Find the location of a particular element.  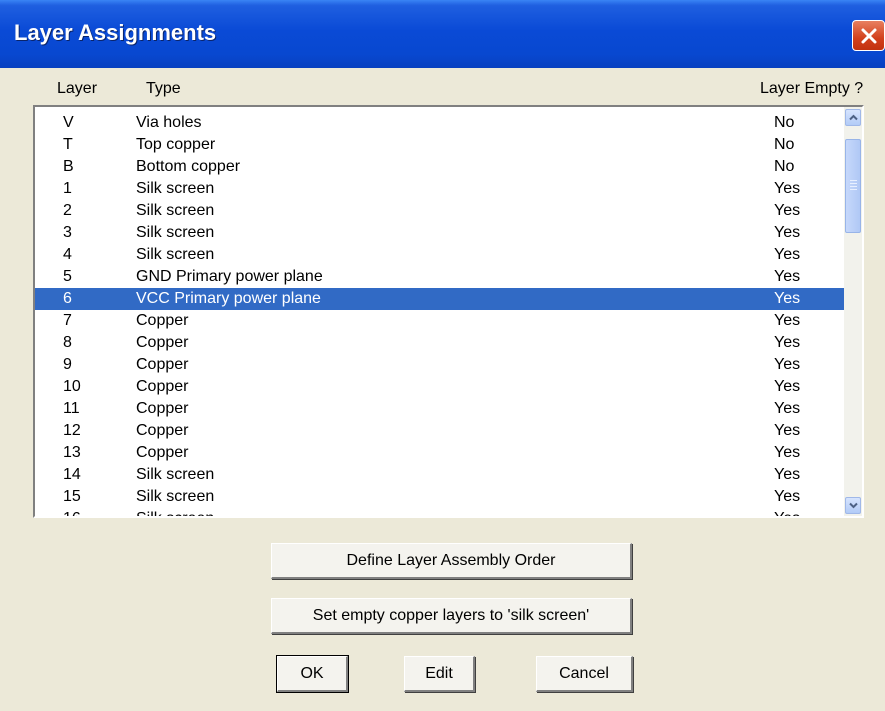

chevron-down-icon is located at coordinates (853, 505).